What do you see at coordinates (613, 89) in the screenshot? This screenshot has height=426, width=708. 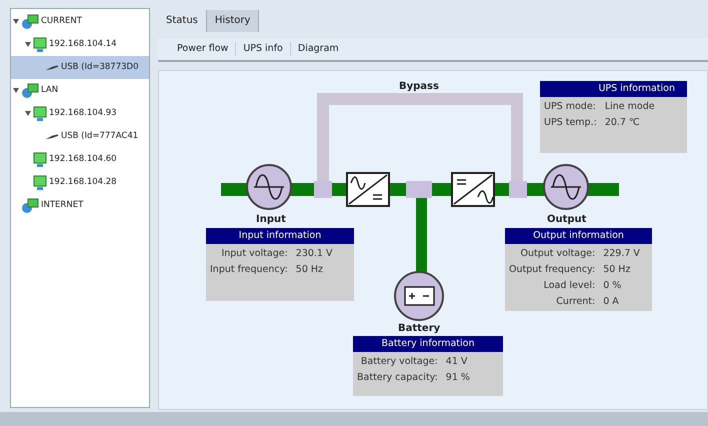 I see `panel-title: UPS information` at bounding box center [613, 89].